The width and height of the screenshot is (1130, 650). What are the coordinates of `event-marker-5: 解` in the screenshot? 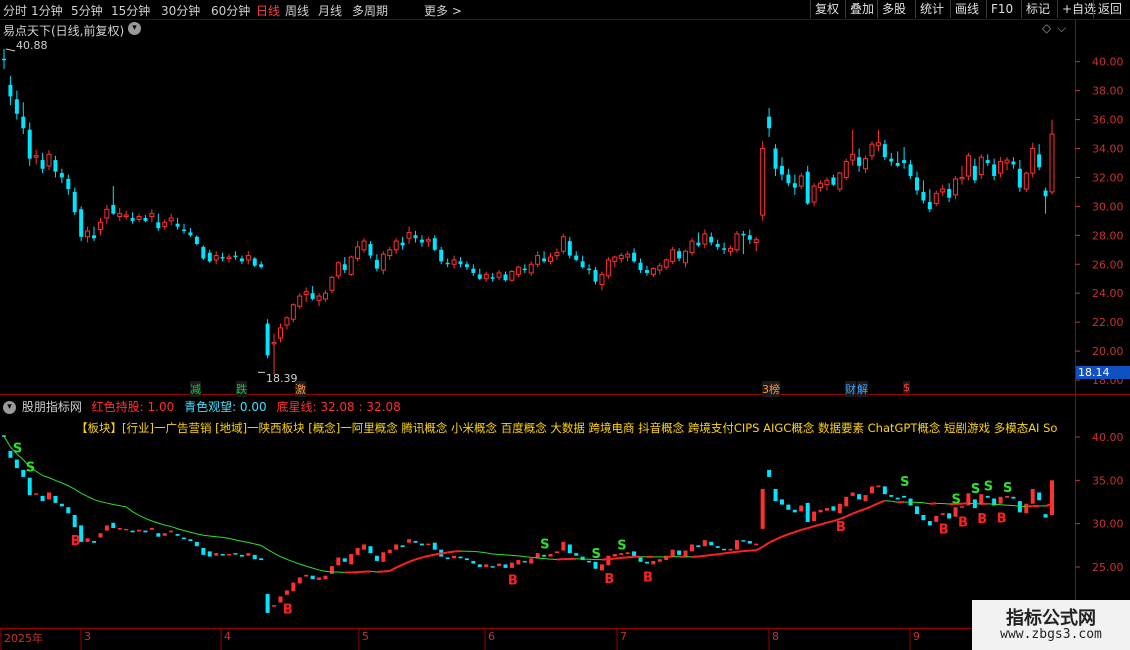 It's located at (862, 389).